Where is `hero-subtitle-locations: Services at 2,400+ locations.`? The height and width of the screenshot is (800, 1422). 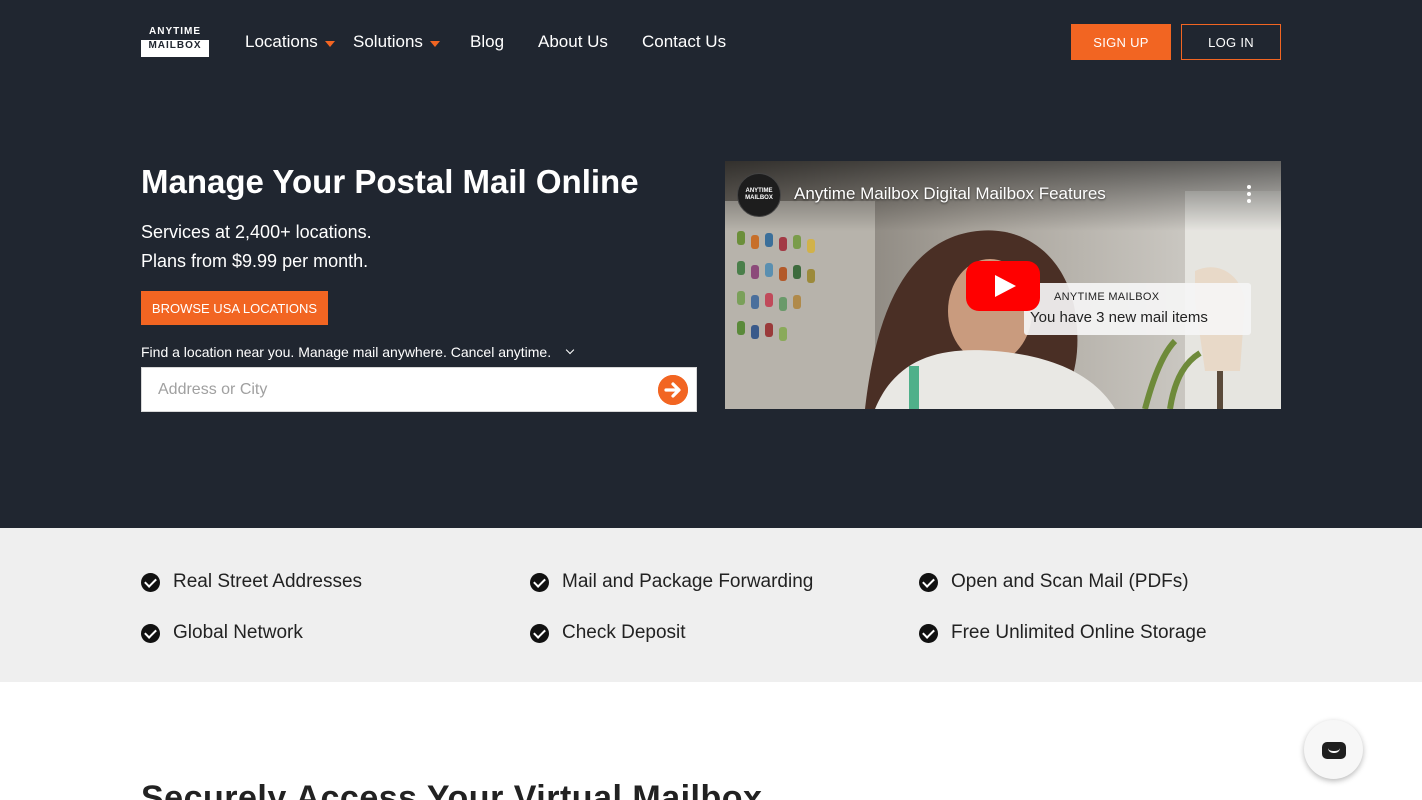 hero-subtitle-locations: Services at 2,400+ locations. is located at coordinates (256, 232).